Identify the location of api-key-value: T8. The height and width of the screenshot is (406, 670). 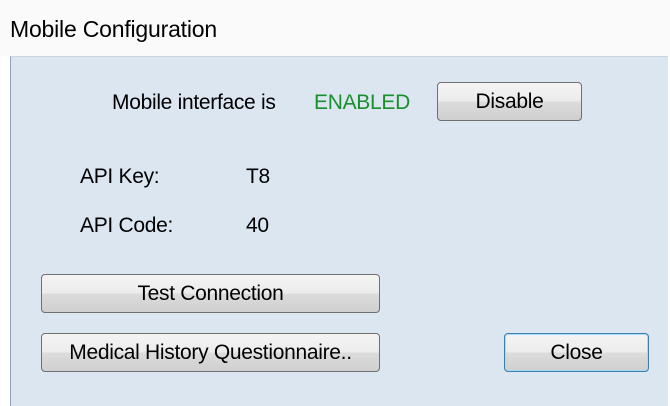
(258, 176).